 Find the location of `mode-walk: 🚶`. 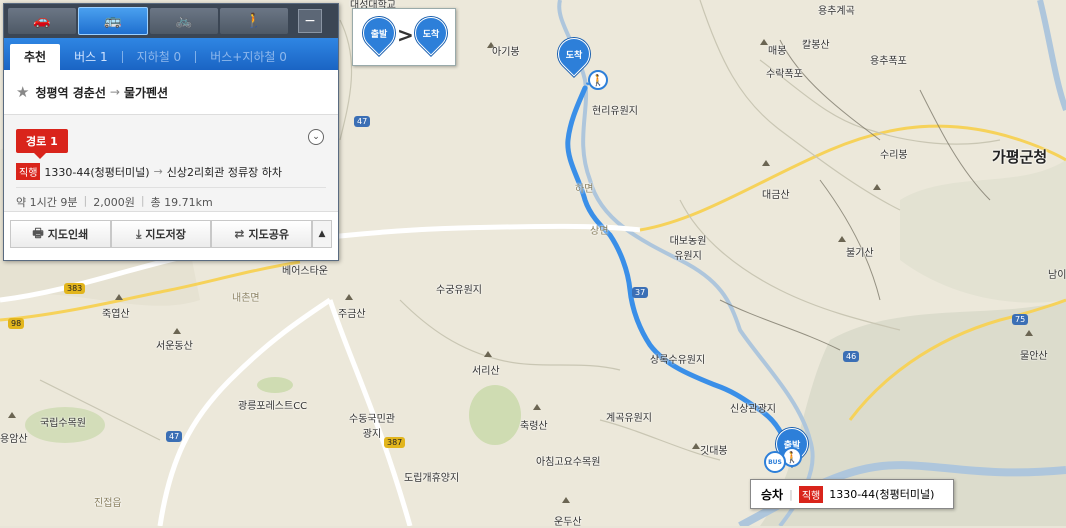

mode-walk: 🚶 is located at coordinates (254, 21).